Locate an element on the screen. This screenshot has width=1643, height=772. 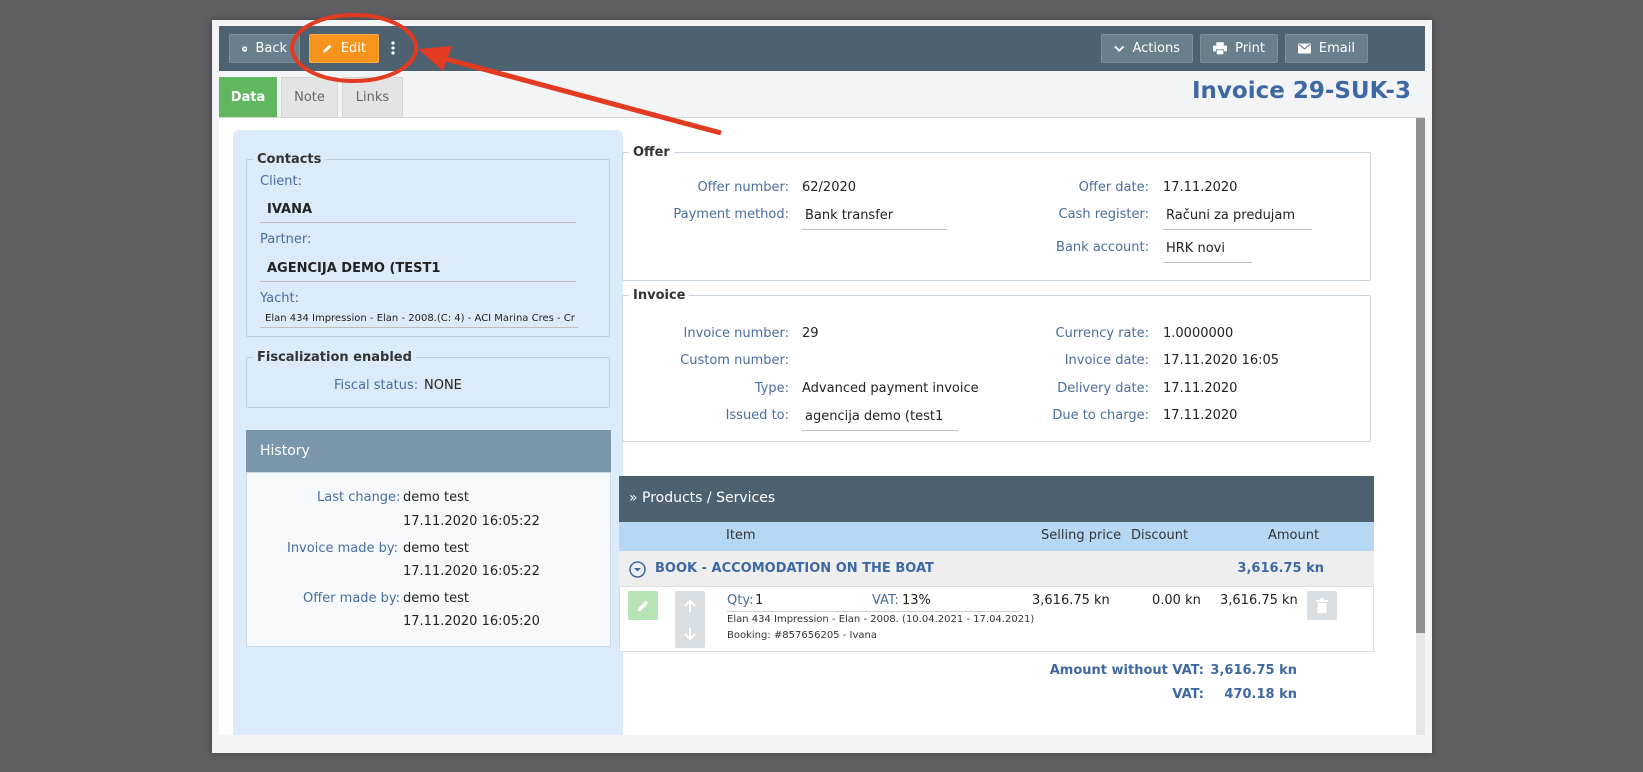
item-amount: 3,616.75 kn is located at coordinates (1259, 600).